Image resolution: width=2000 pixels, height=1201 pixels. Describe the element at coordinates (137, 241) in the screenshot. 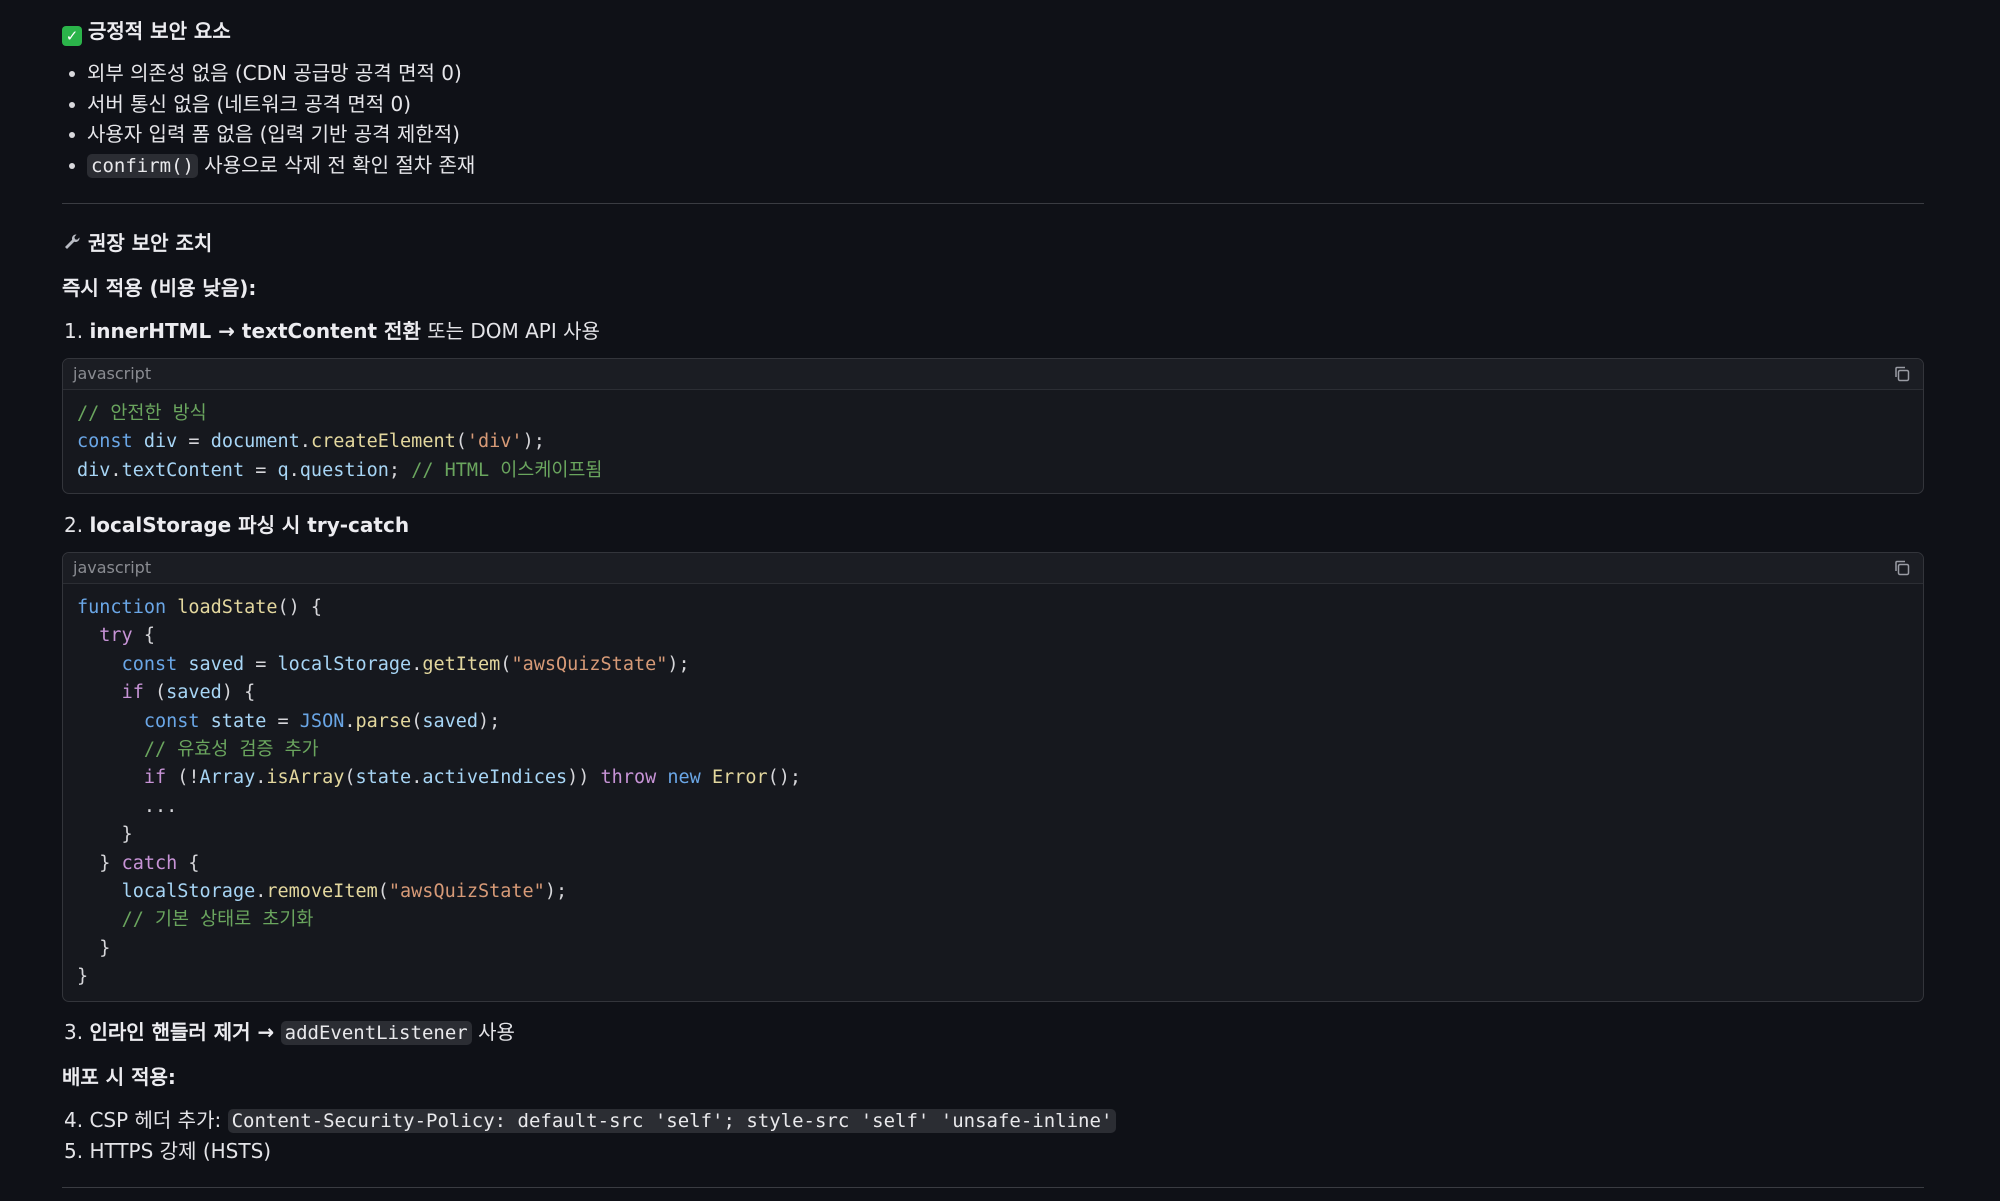

I see `recommended-security-heading: 권장 보안 조치` at that location.